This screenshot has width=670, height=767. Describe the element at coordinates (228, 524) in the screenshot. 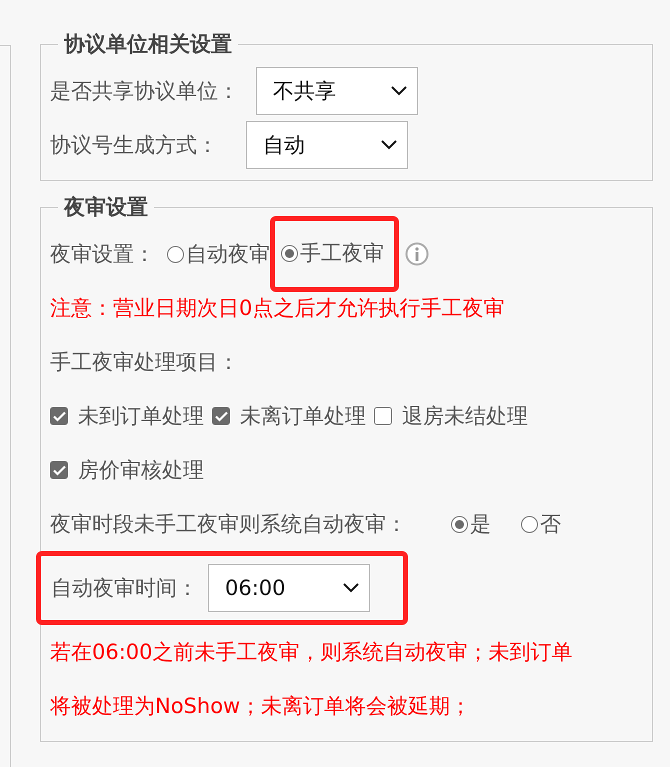

I see `field-label: 夜审时段未手工夜审则系统自动夜审：` at that location.